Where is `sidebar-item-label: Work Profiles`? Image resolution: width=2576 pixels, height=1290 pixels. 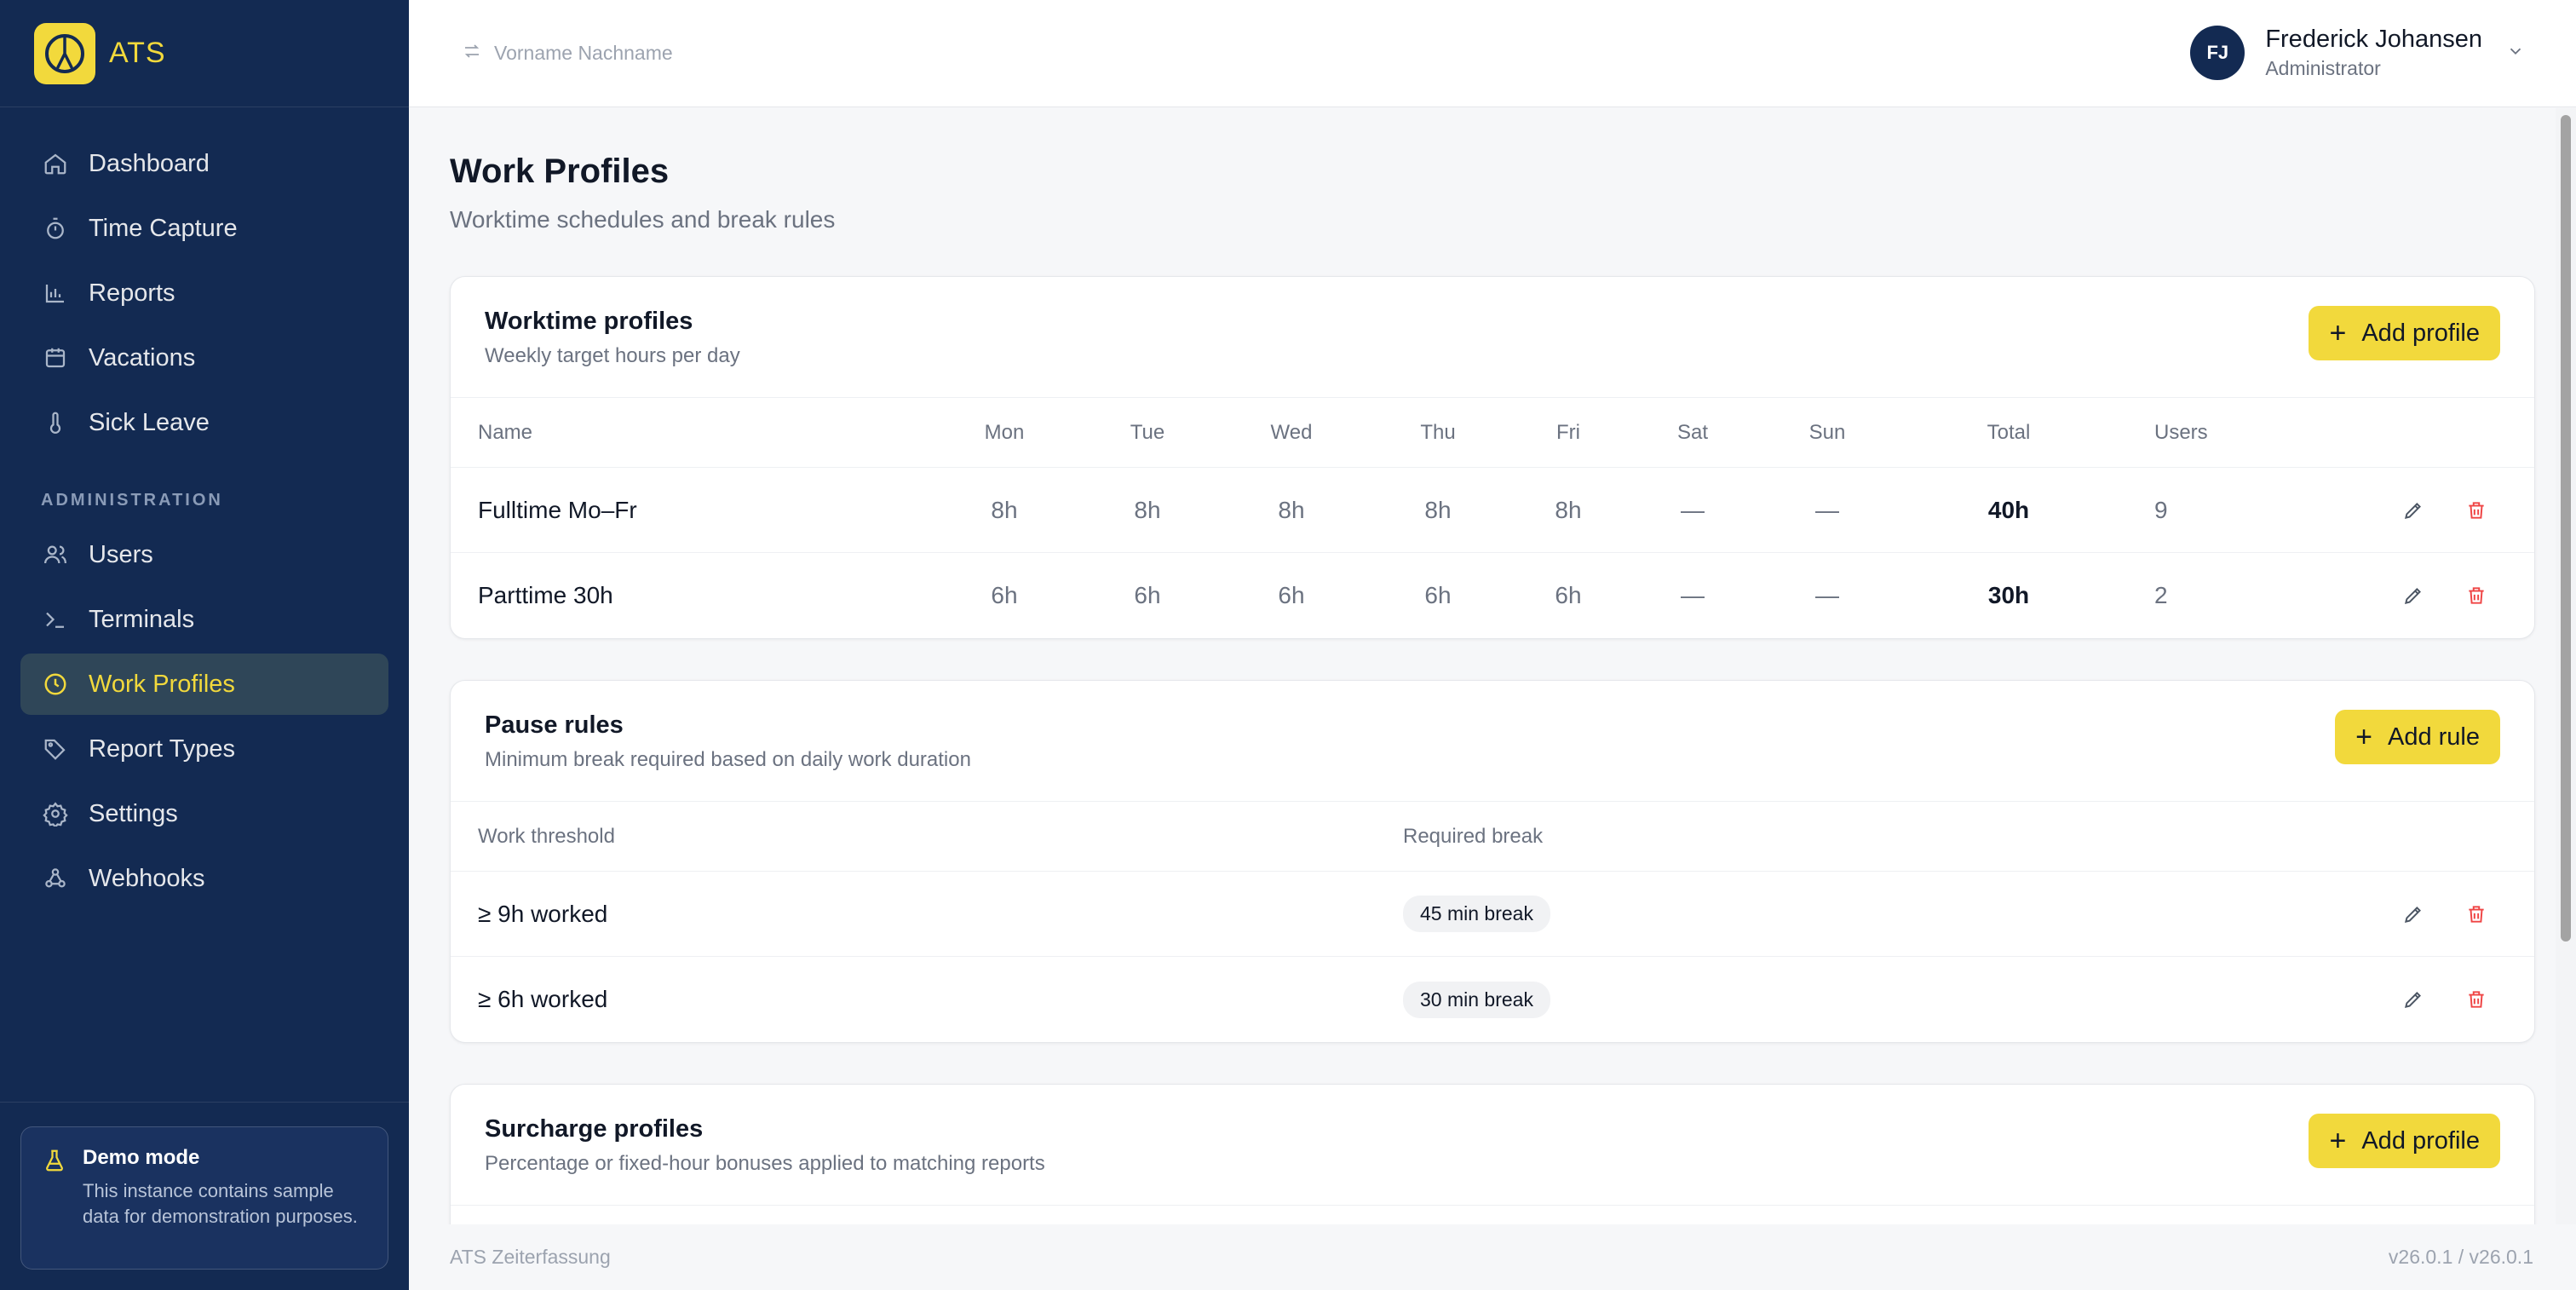 sidebar-item-label: Work Profiles is located at coordinates (162, 684).